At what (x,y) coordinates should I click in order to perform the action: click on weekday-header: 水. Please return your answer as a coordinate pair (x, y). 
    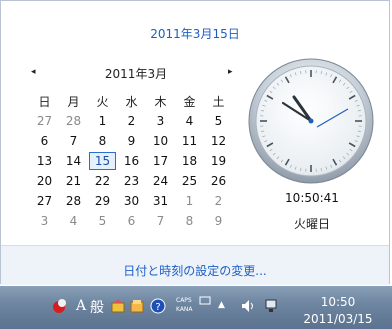
    Looking at the image, I should click on (131, 101).